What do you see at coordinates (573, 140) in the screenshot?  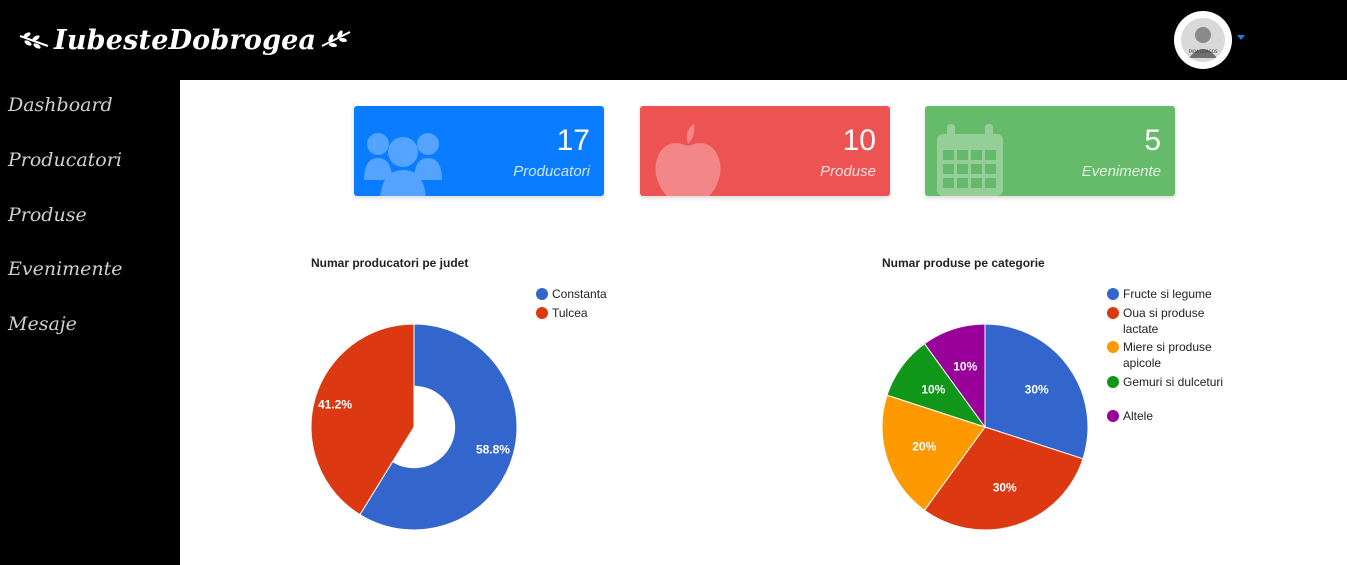 I see `producatori-count: 17` at bounding box center [573, 140].